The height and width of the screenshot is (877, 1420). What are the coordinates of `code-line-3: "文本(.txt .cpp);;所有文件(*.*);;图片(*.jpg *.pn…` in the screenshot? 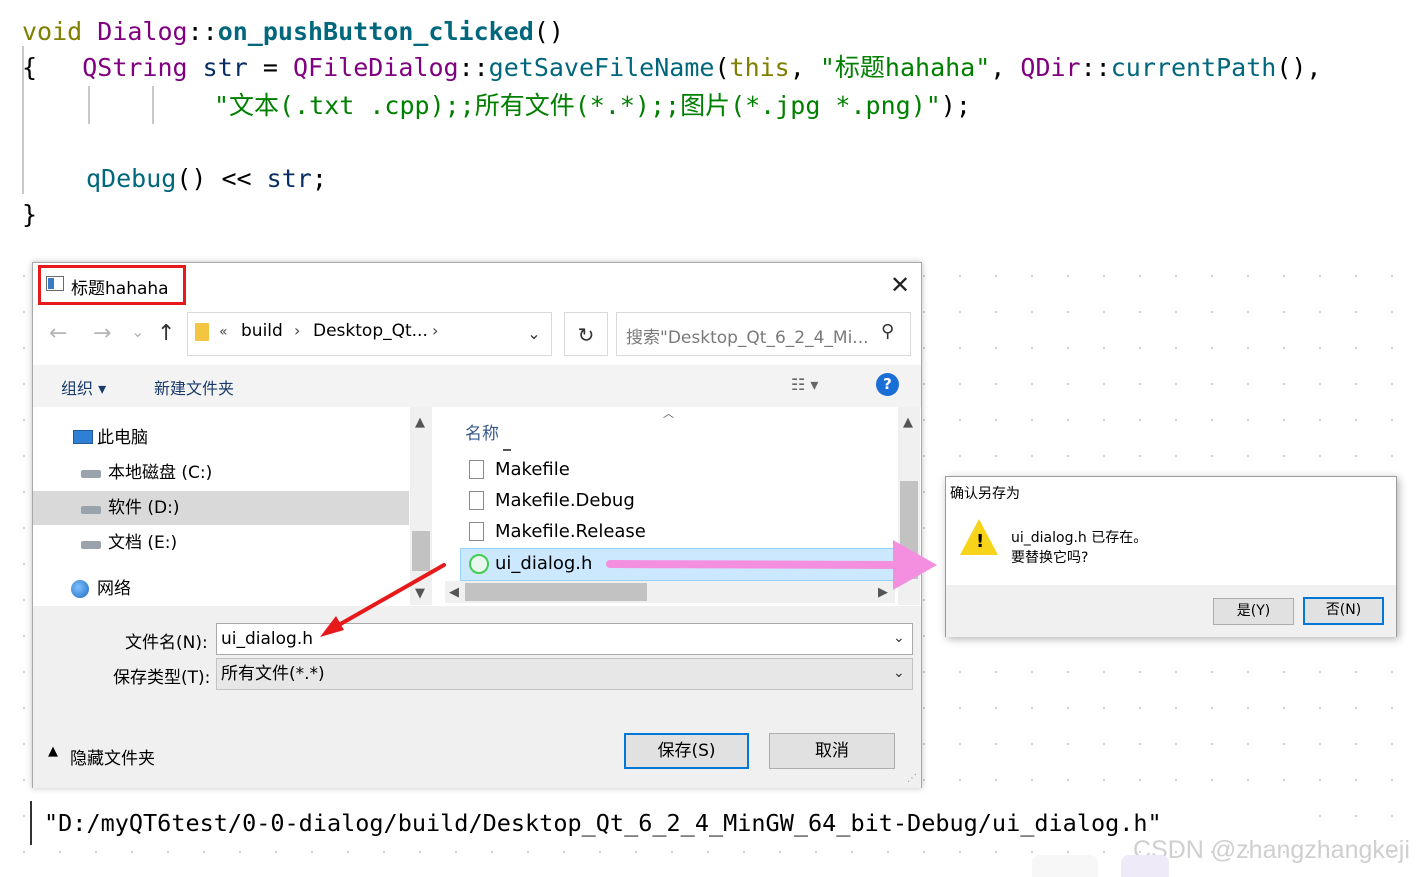 It's located at (592, 105).